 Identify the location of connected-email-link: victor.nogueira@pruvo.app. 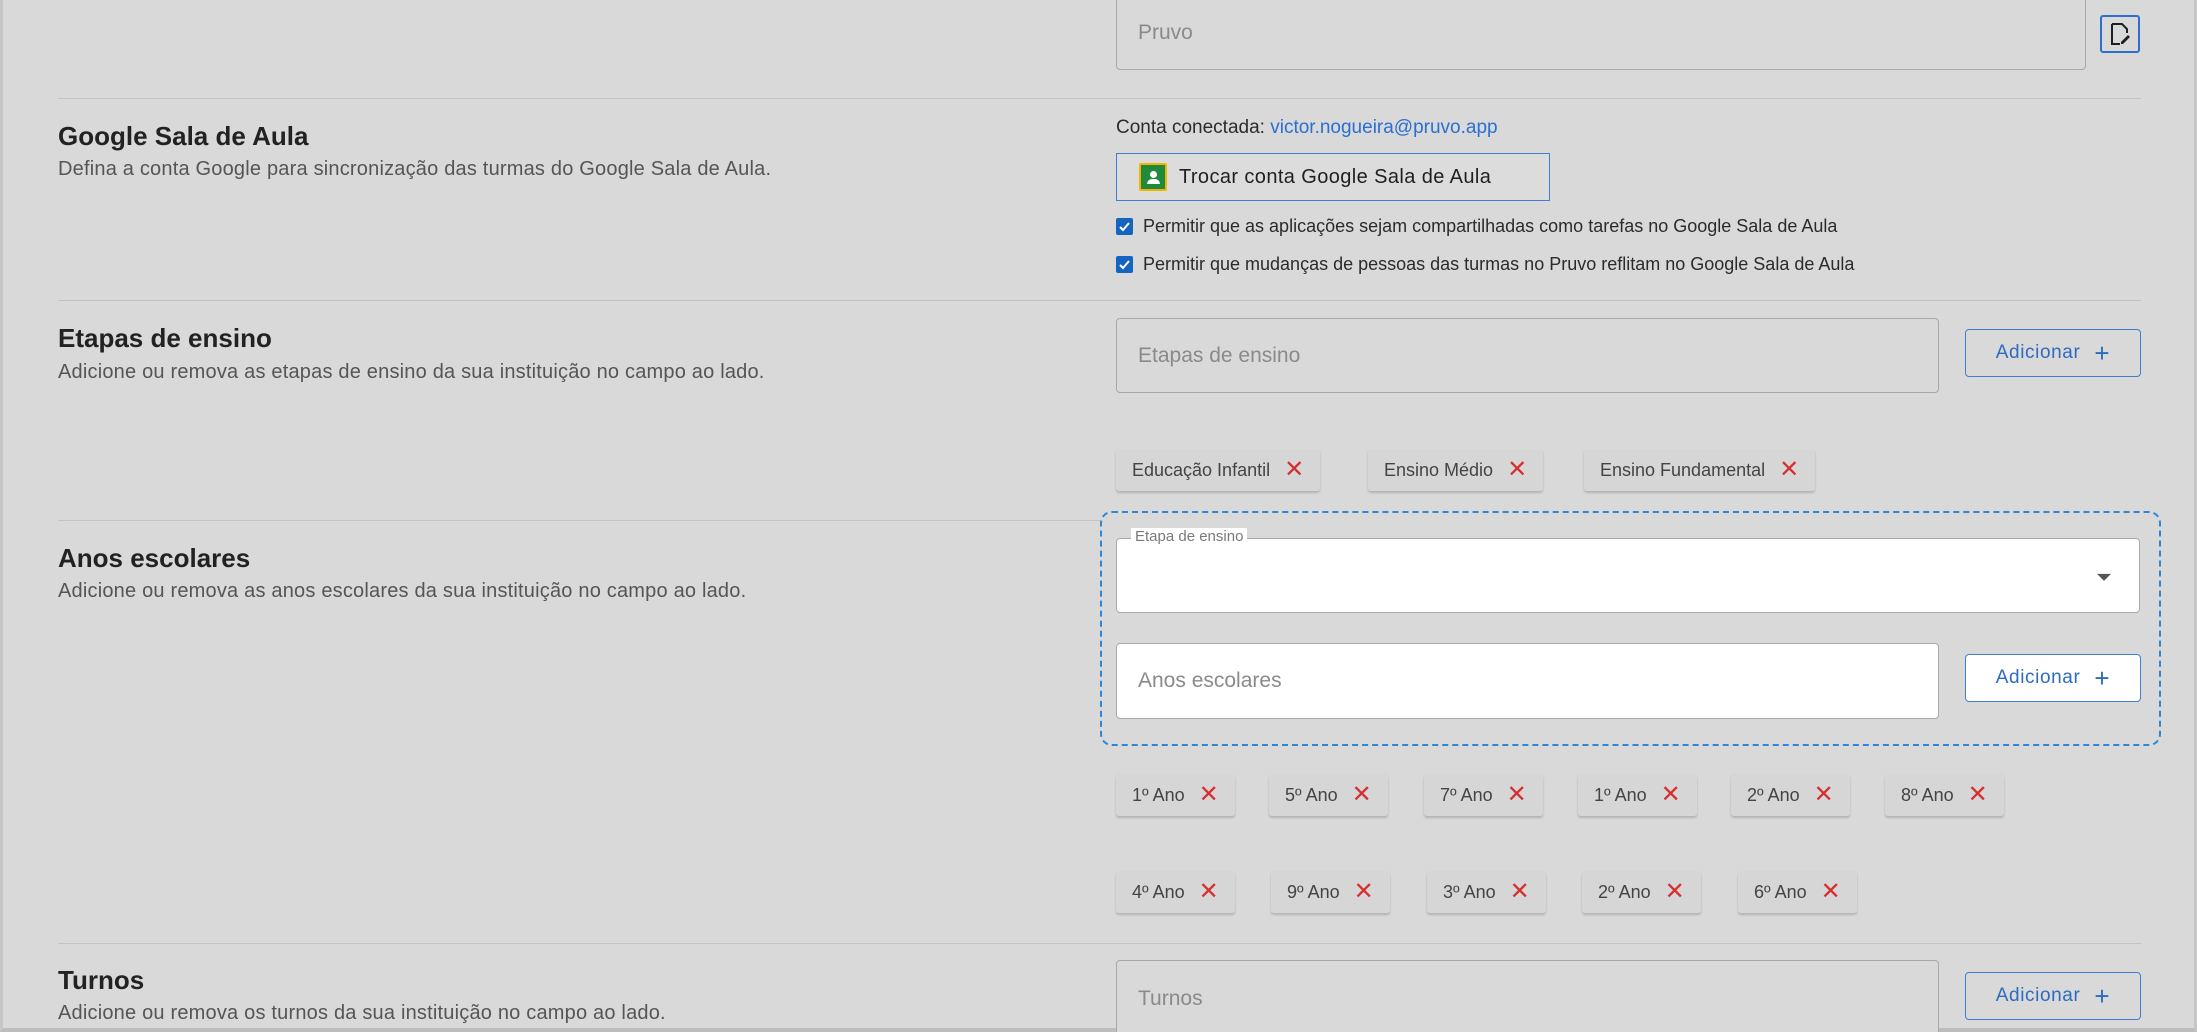
(1383, 127).